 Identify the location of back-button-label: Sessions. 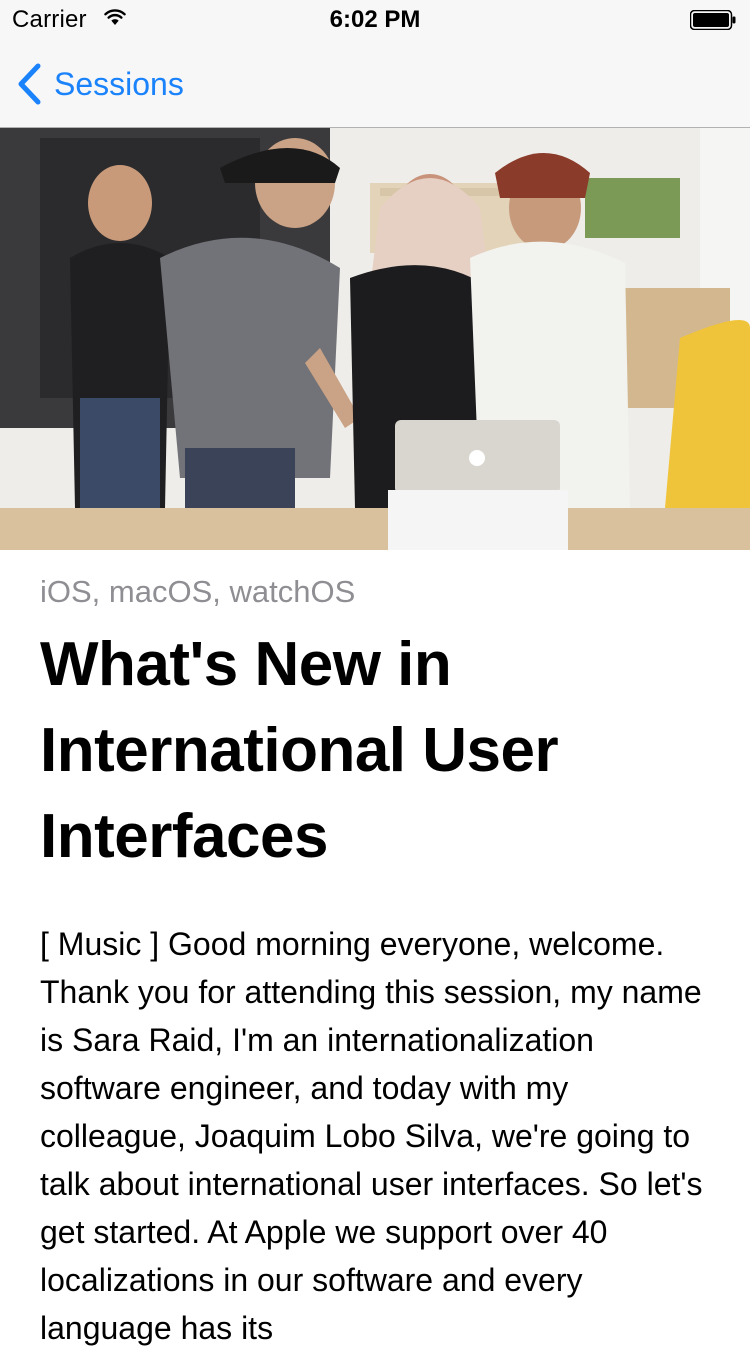
(119, 83).